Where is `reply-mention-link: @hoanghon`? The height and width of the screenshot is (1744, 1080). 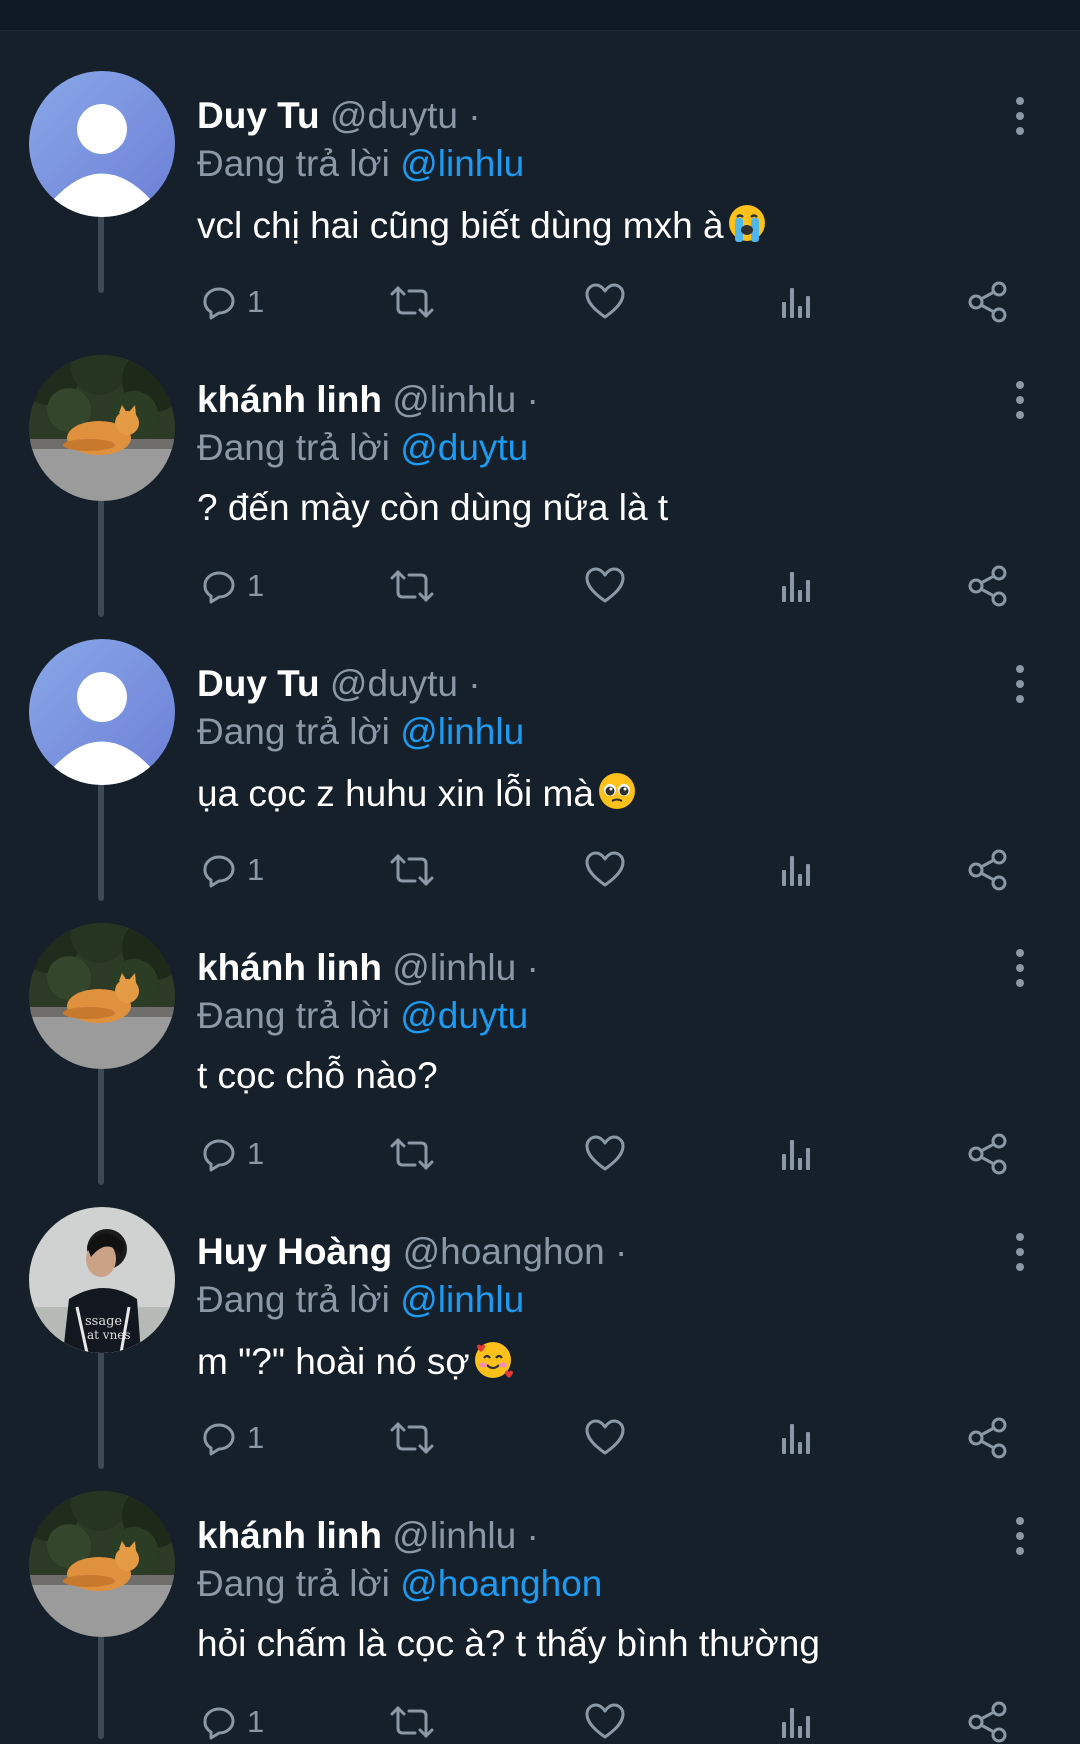 reply-mention-link: @hoanghon is located at coordinates (501, 1583).